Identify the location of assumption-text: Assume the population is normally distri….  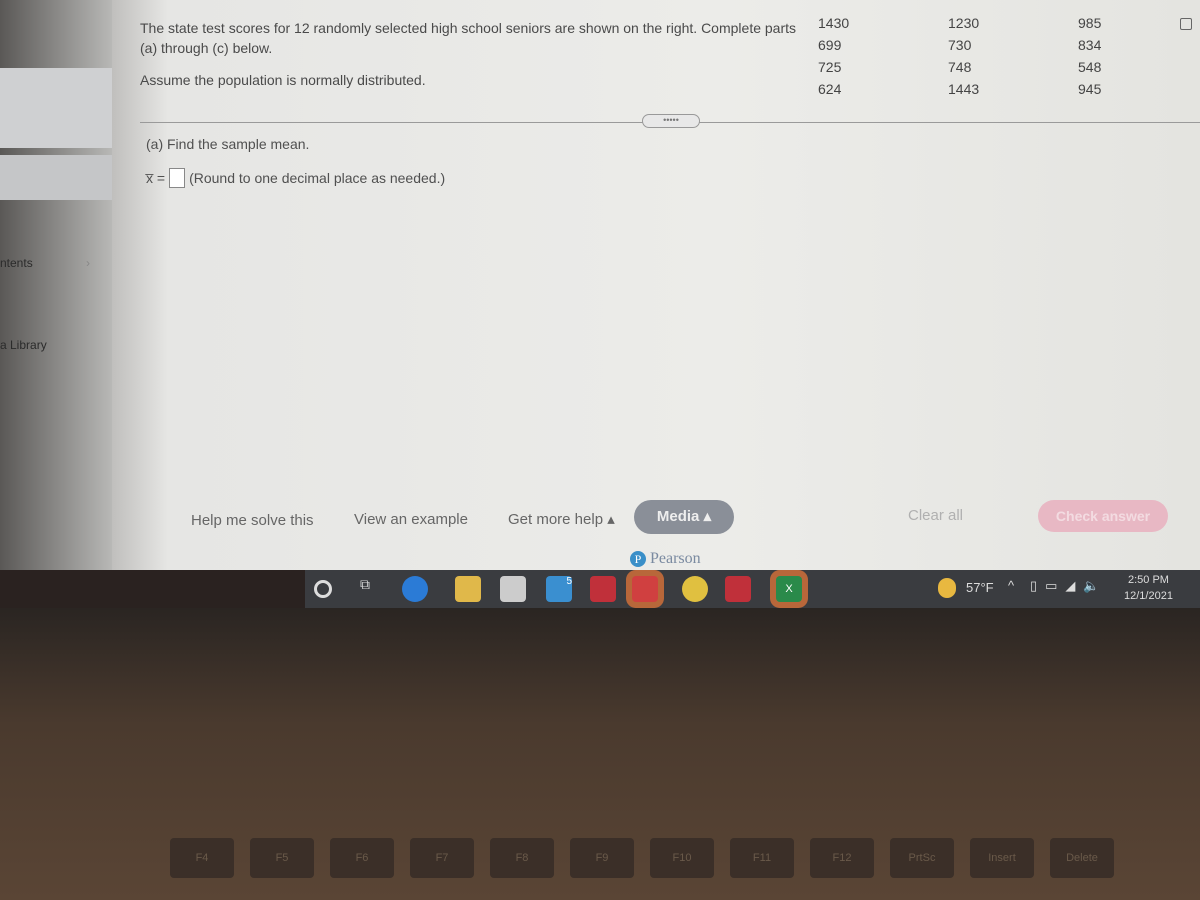
(283, 80).